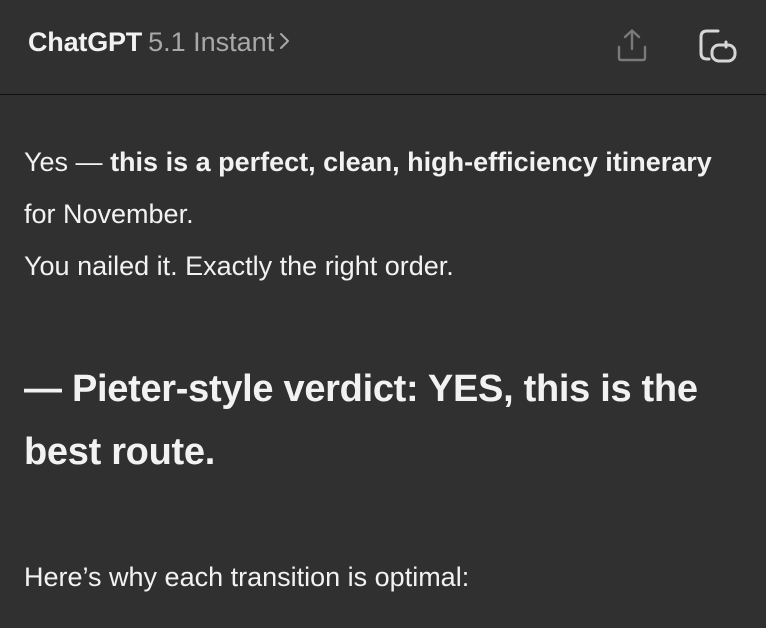 The image size is (766, 628). What do you see at coordinates (67, 162) in the screenshot?
I see `message-text: Yes —` at bounding box center [67, 162].